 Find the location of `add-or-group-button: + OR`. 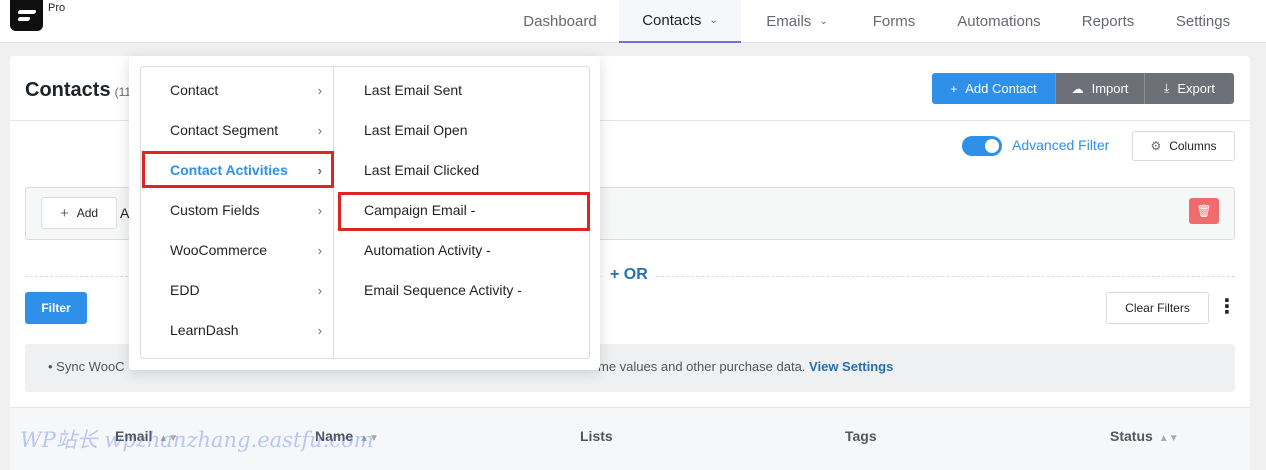

add-or-group-button: + OR is located at coordinates (629, 275).